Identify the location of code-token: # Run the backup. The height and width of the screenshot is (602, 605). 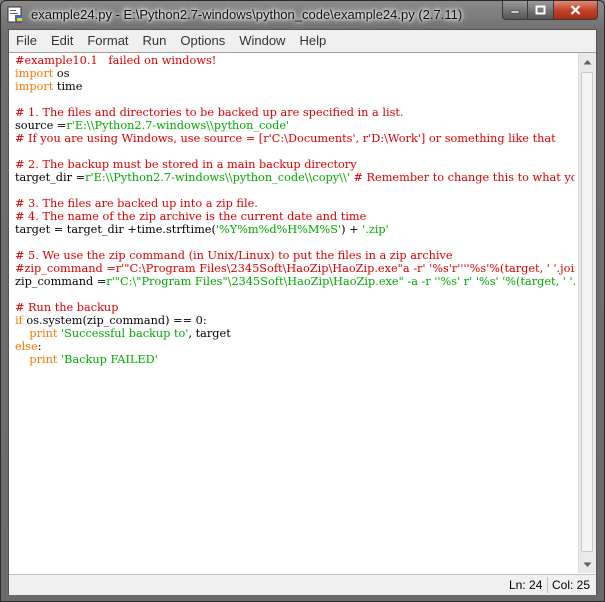
(67, 307).